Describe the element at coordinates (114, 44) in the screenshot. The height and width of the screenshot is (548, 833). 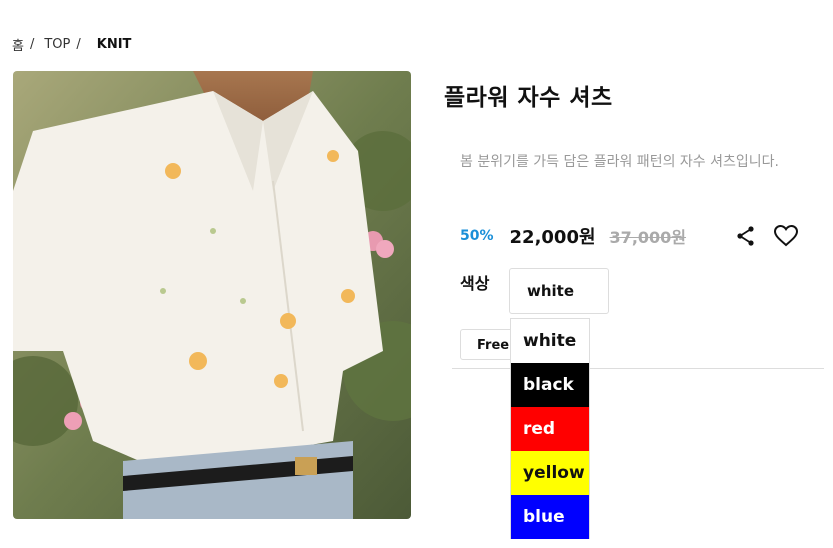
I see `breadcrumb-current: KNIT` at that location.